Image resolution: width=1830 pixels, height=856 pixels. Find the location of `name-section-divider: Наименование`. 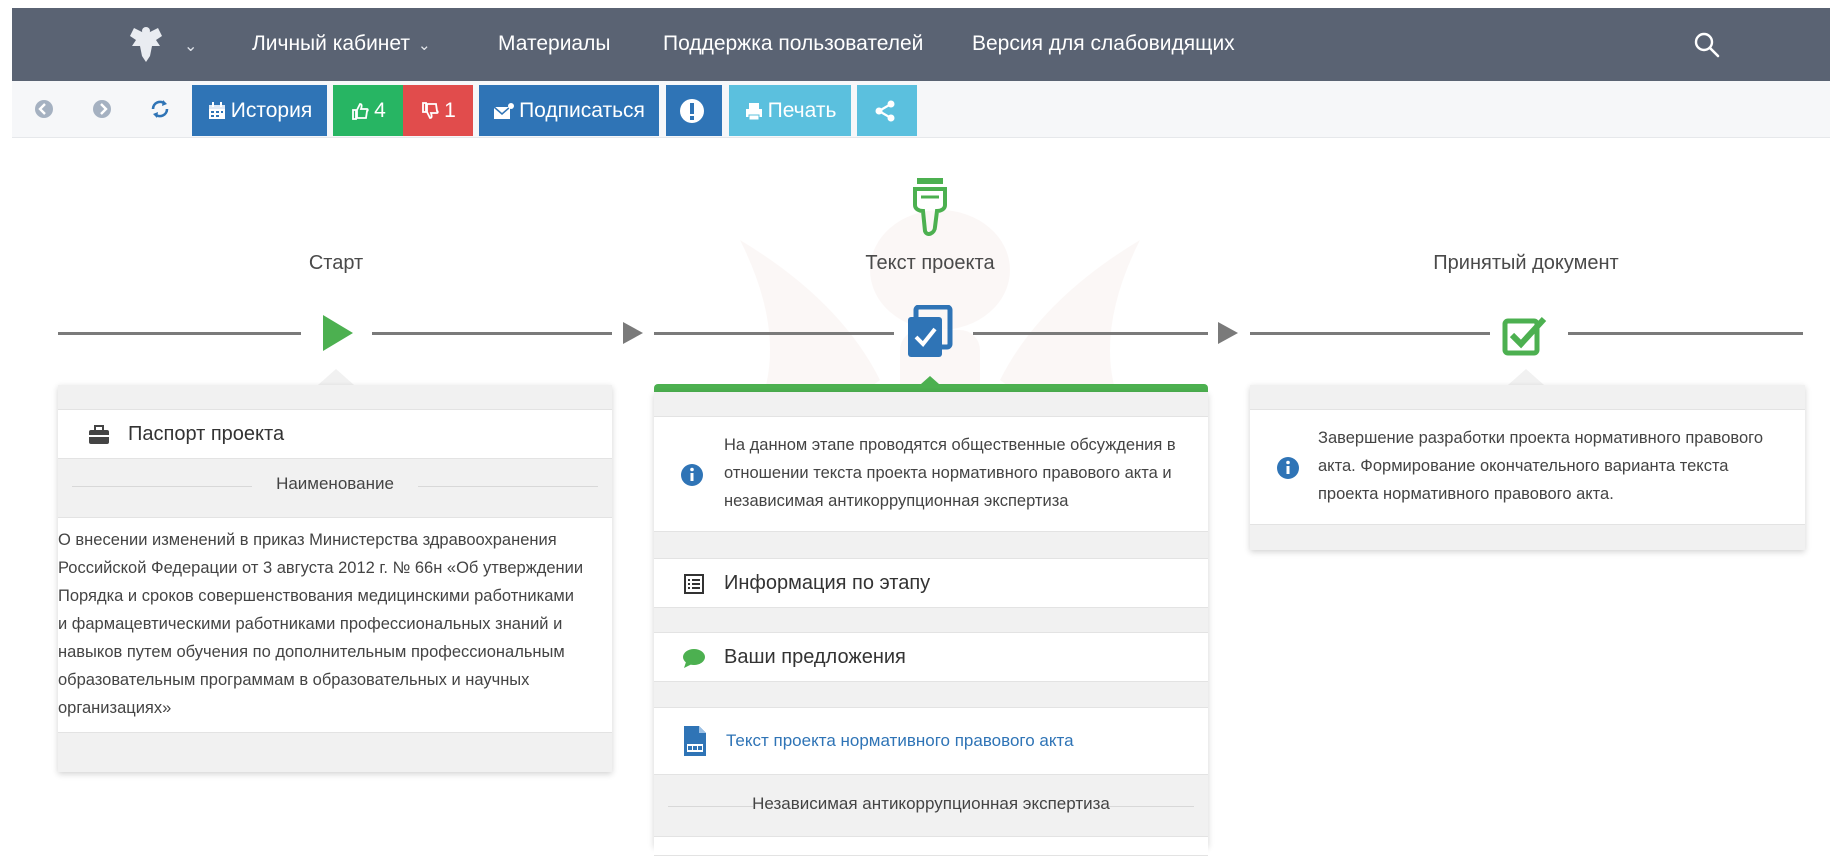

name-section-divider: Наименование is located at coordinates (335, 486).